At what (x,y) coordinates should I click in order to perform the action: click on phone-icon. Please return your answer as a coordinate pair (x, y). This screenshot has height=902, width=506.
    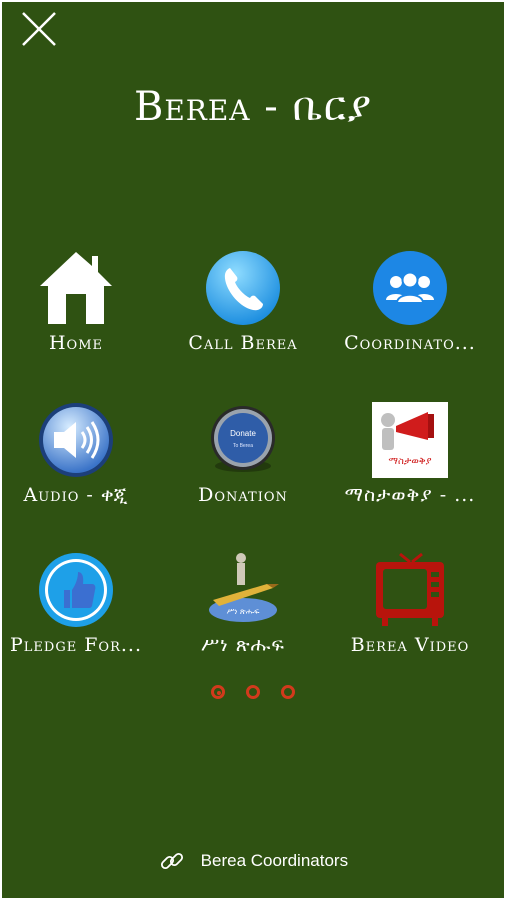
    Looking at the image, I should click on (243, 288).